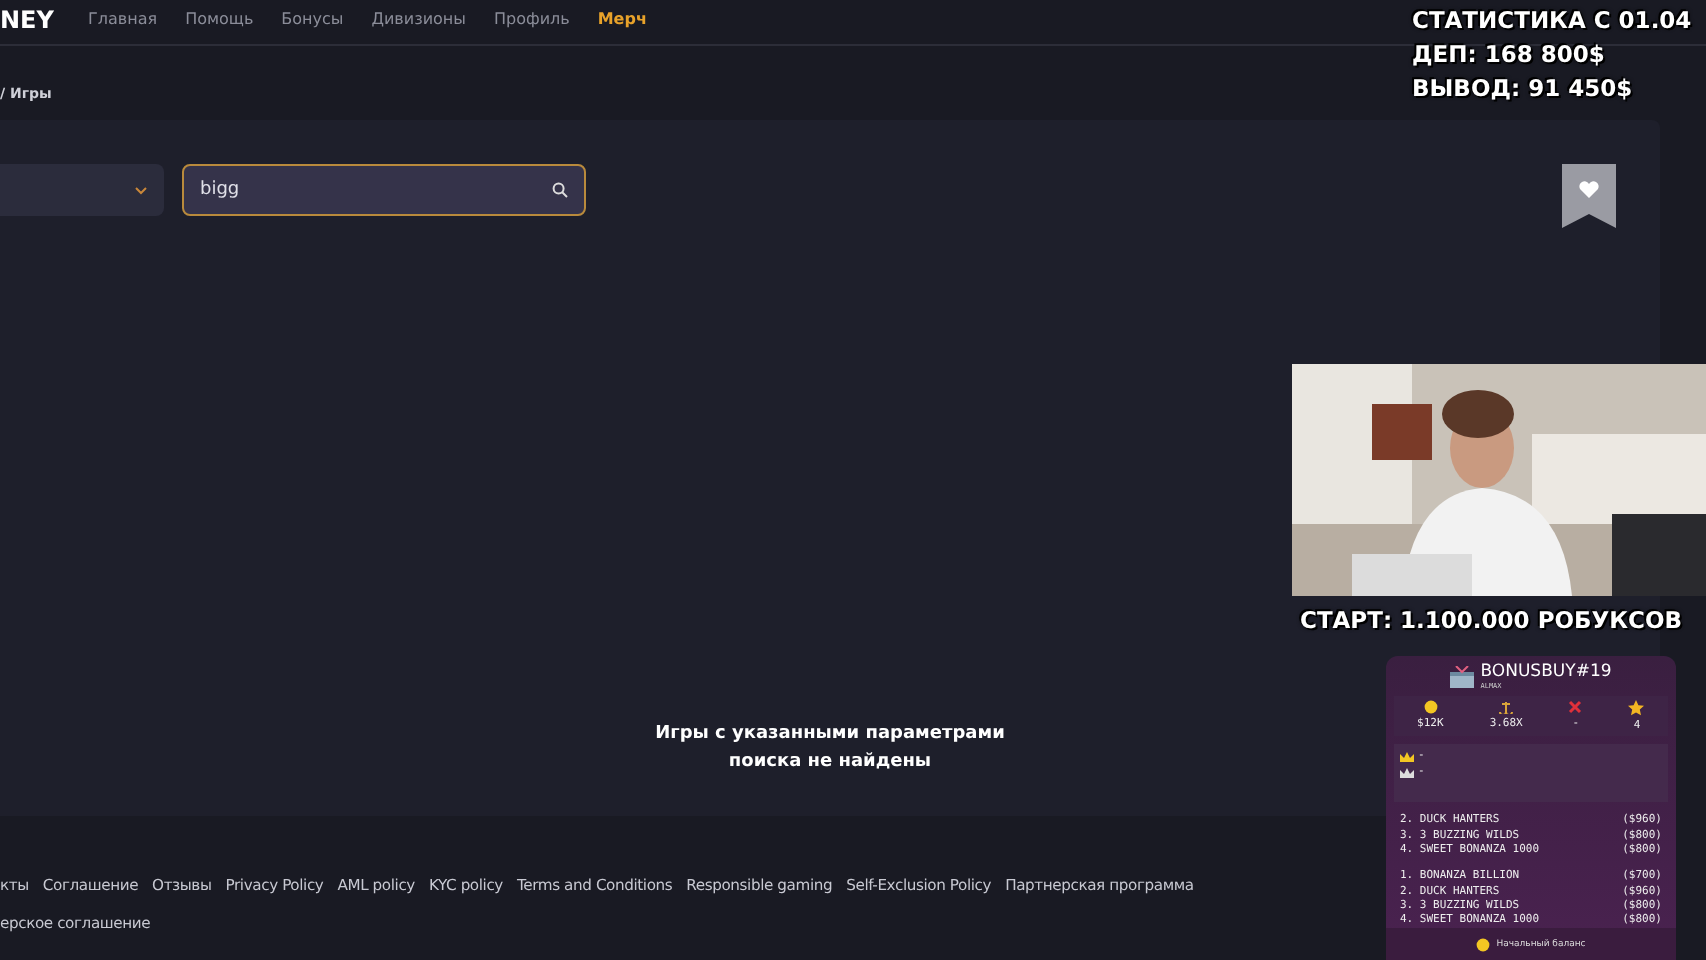 This screenshot has width=1706, height=960. What do you see at coordinates (560, 190) in the screenshot?
I see `search-icon` at bounding box center [560, 190].